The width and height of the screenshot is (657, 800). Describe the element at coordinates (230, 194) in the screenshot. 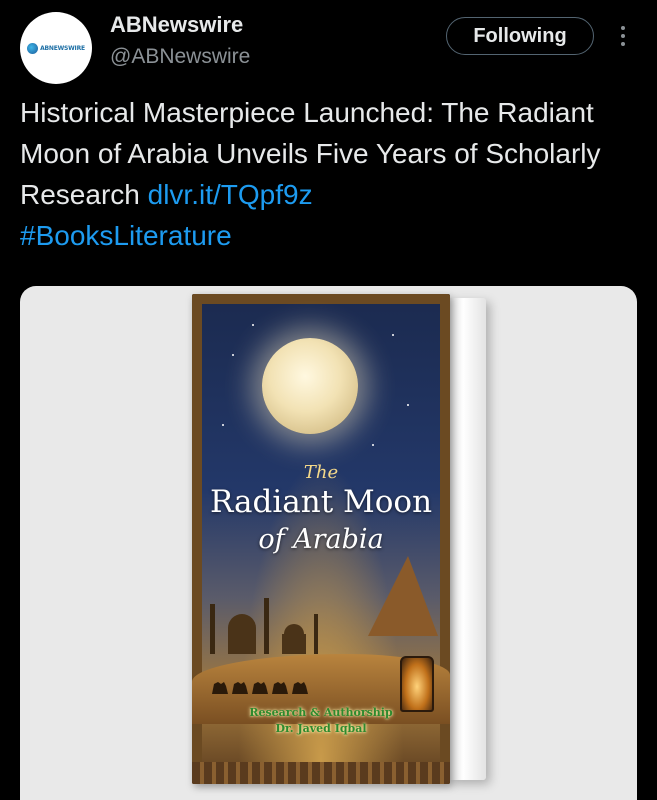

I see `tweet-link: dlvr.it/TQpf9z` at that location.